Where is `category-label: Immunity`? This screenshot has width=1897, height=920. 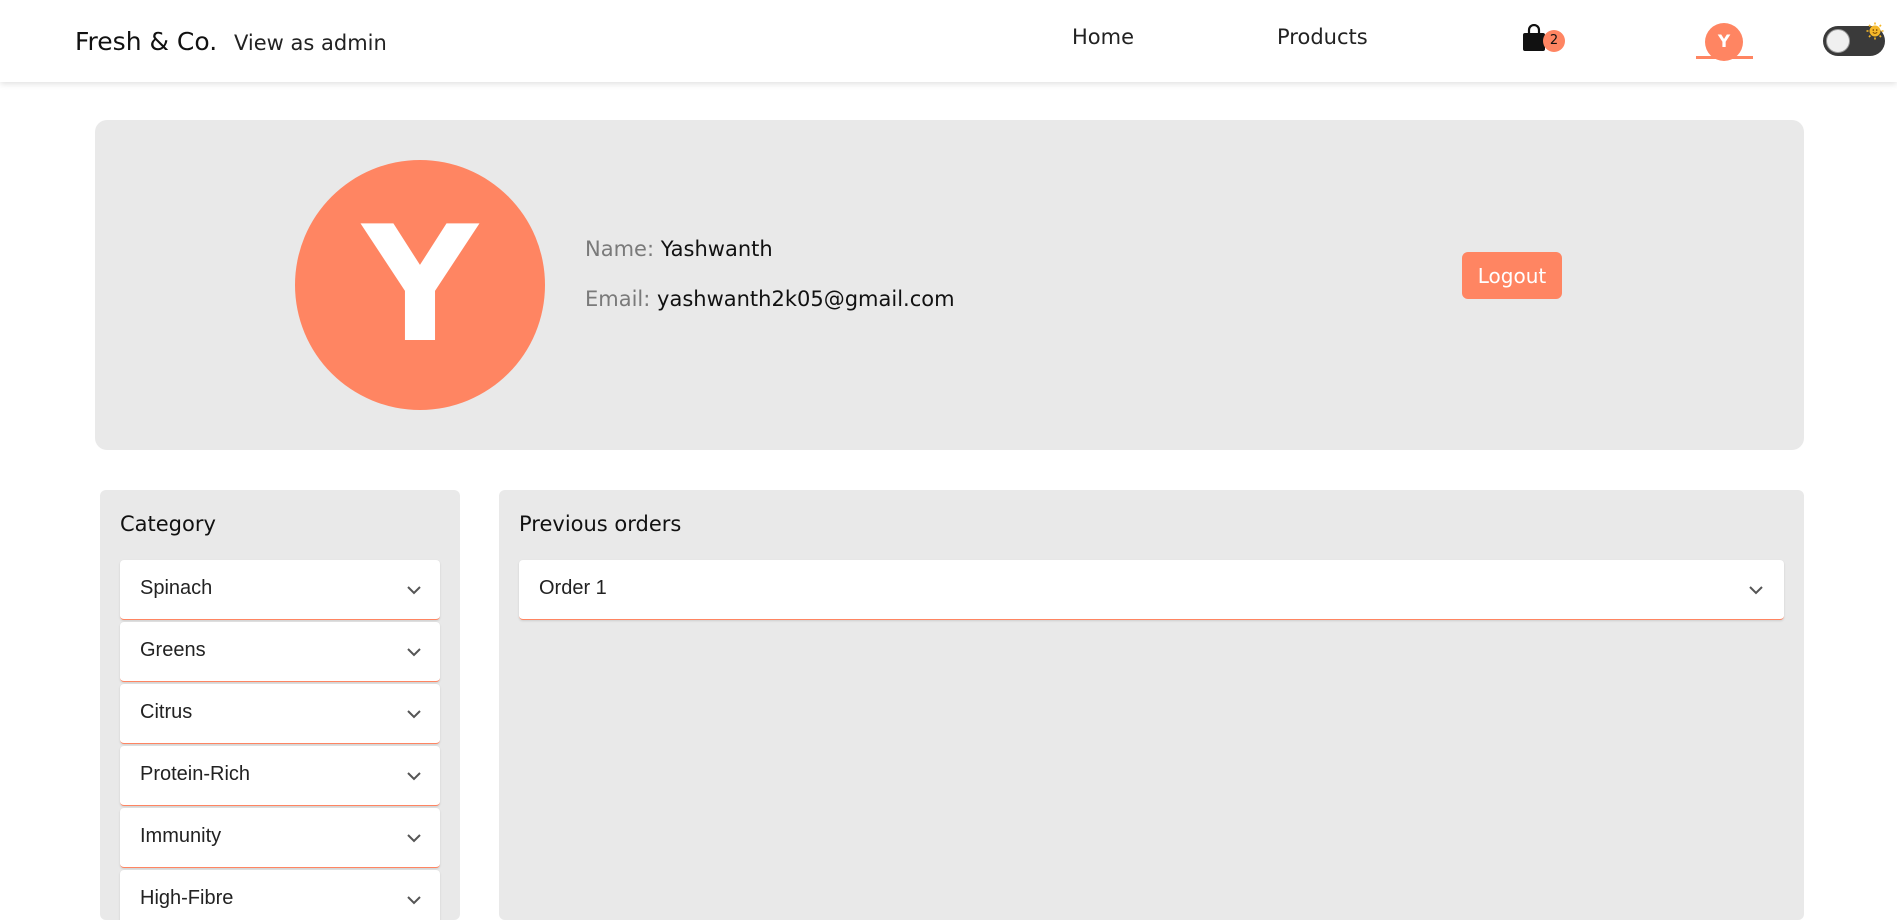
category-label: Immunity is located at coordinates (181, 836).